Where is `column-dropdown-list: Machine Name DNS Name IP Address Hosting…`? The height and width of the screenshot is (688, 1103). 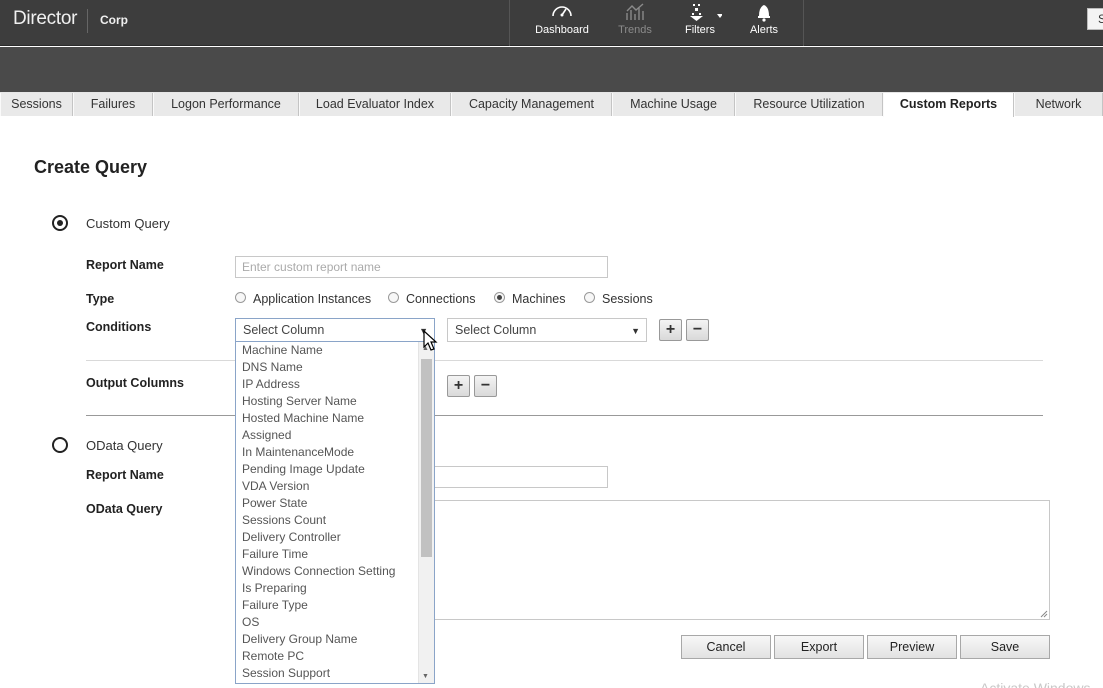 column-dropdown-list: Machine Name DNS Name IP Address Hosting… is located at coordinates (335, 513).